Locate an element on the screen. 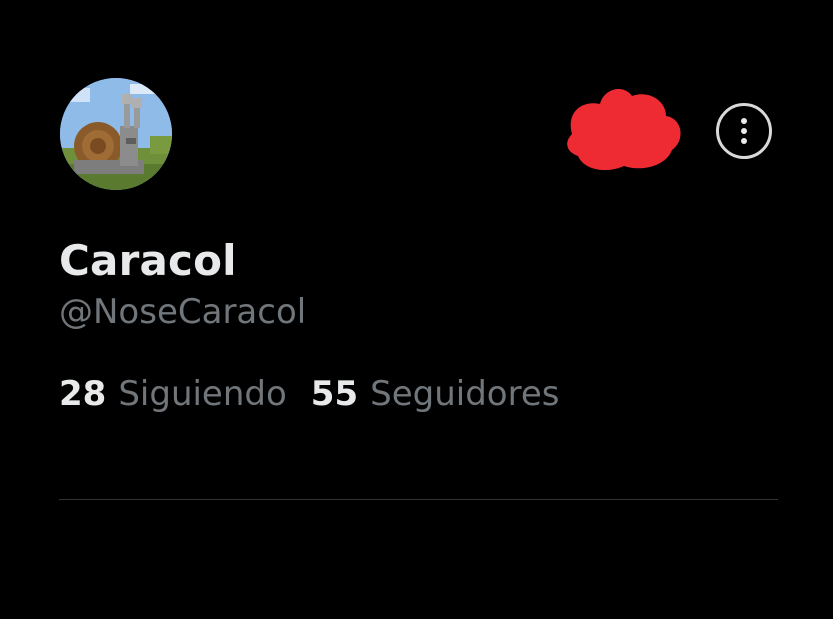 The width and height of the screenshot is (833, 619). follow-stats: 28 Siguiendo 55 Seguidores is located at coordinates (309, 394).